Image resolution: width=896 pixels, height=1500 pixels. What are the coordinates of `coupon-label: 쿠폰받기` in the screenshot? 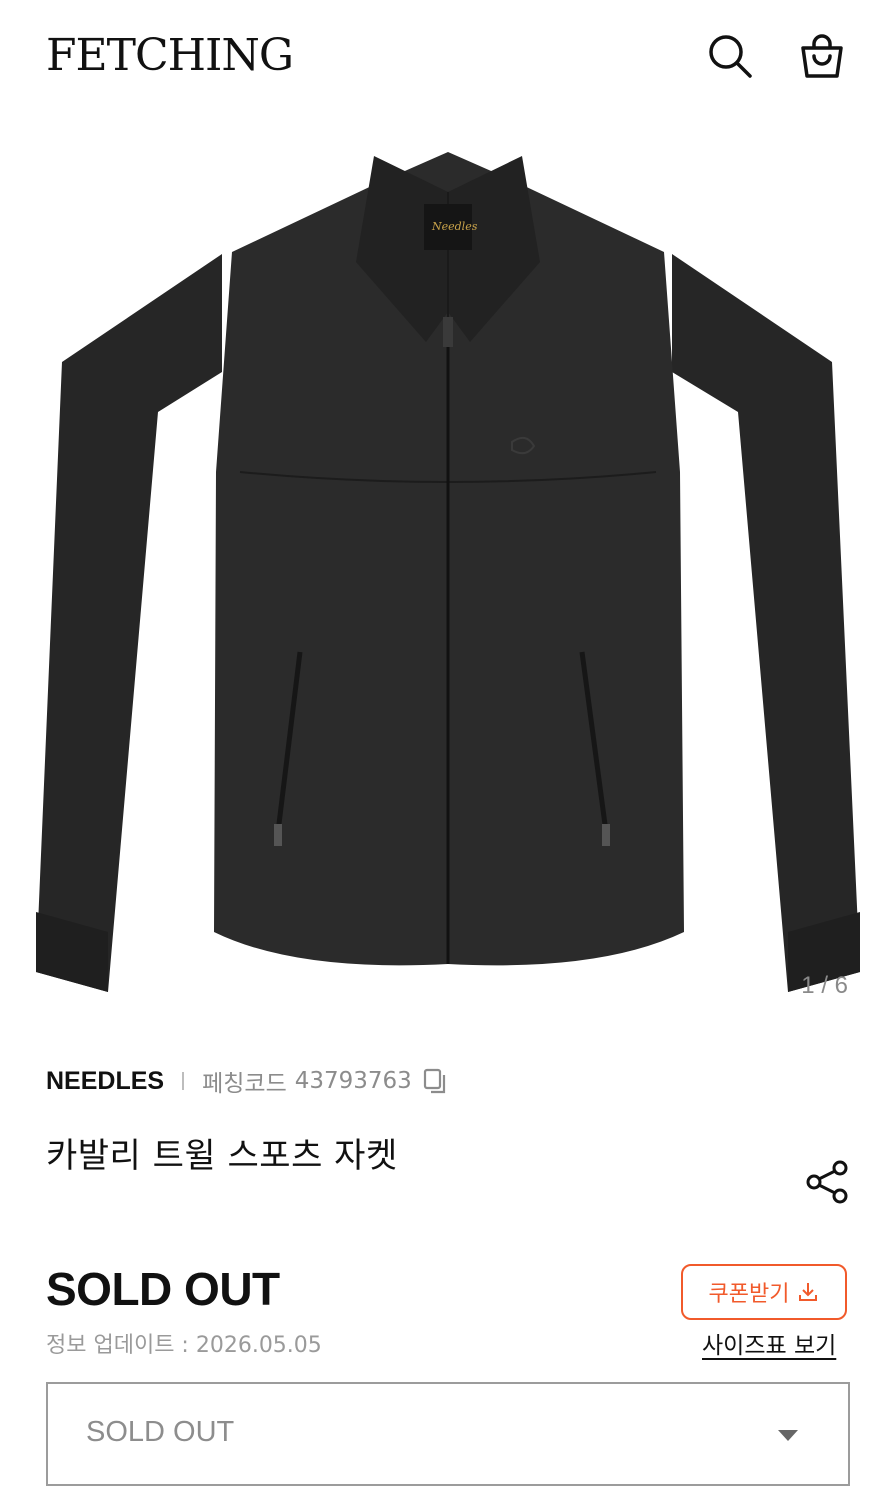 It's located at (749, 1294).